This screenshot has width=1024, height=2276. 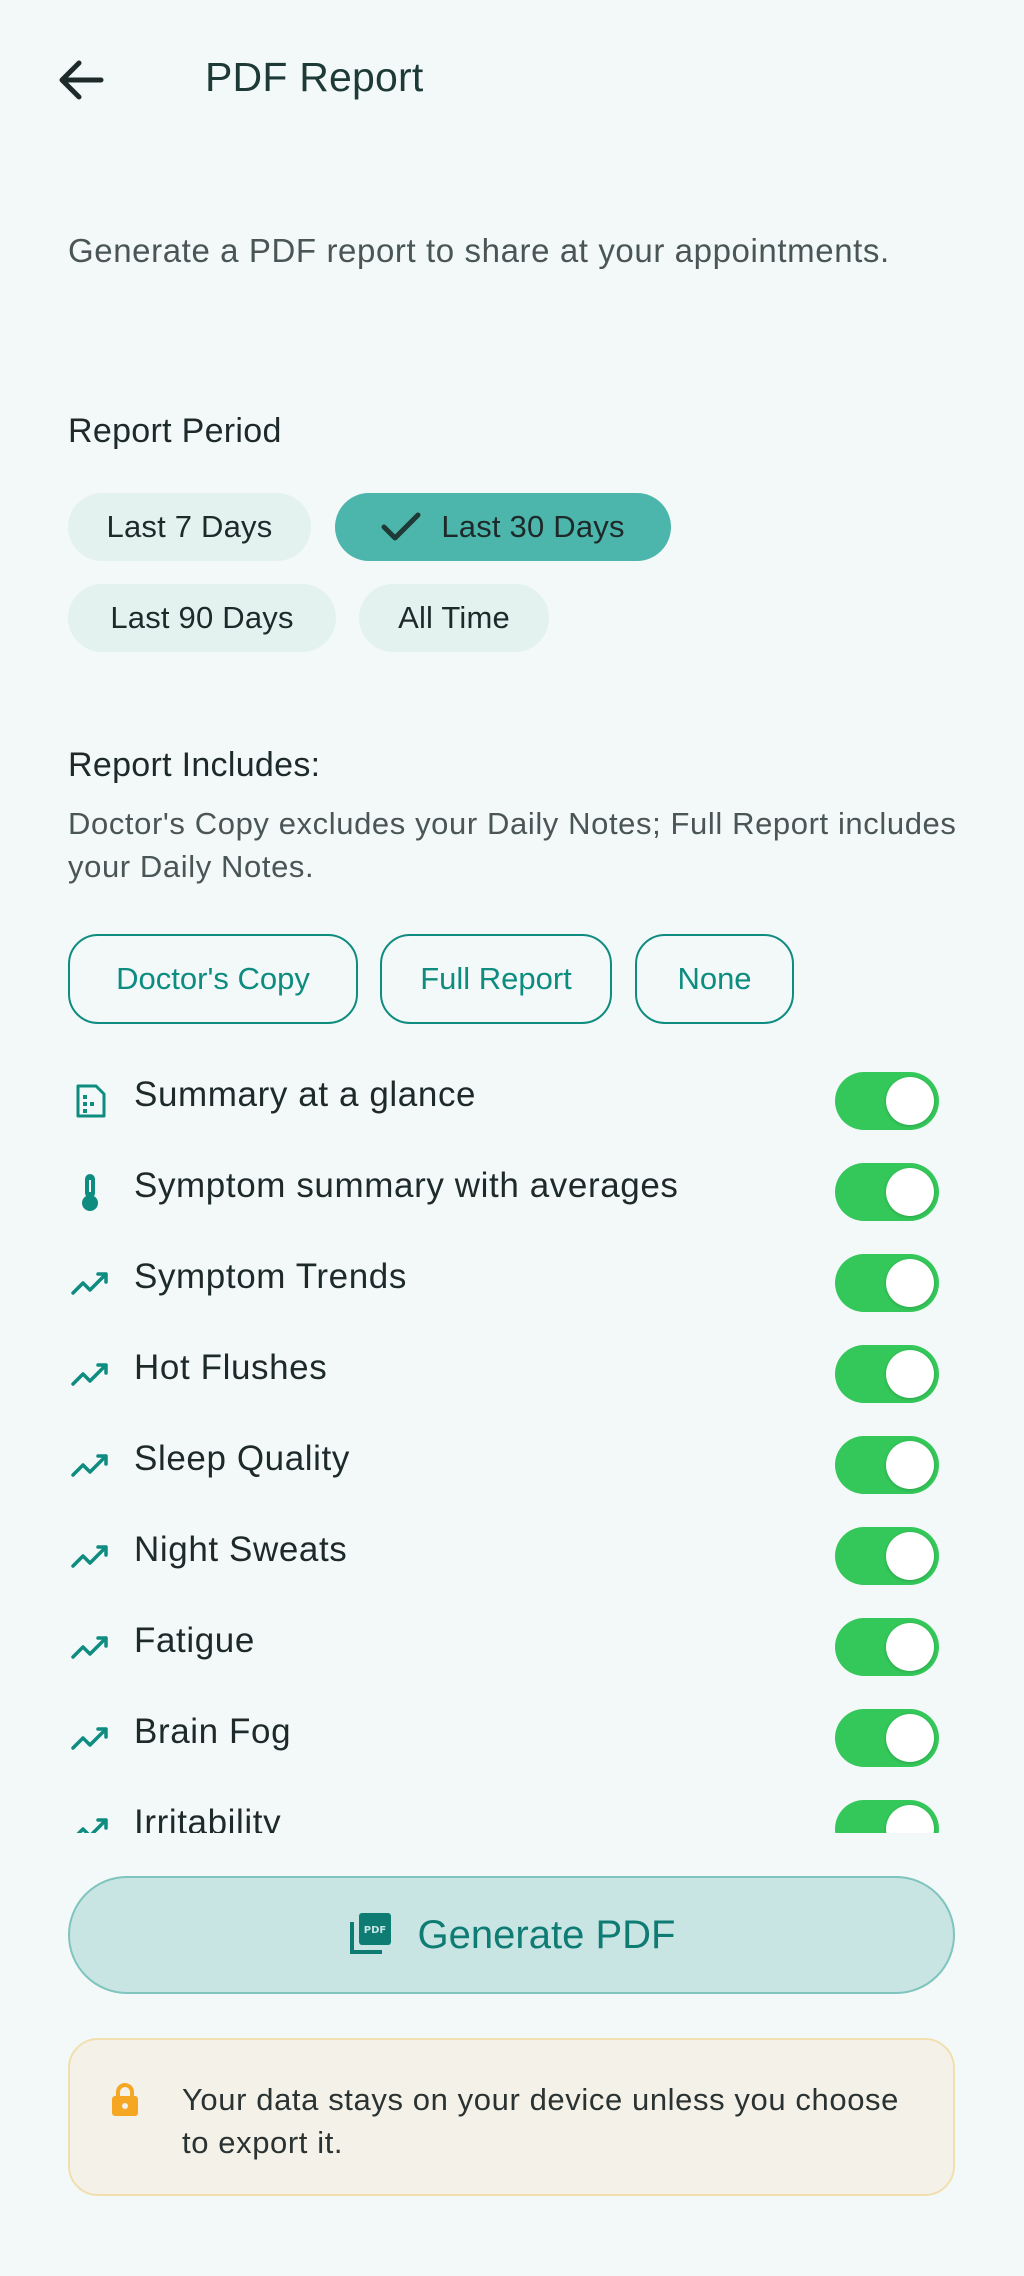 What do you see at coordinates (208, 1818) in the screenshot?
I see `list-item-label: Irritability` at bounding box center [208, 1818].